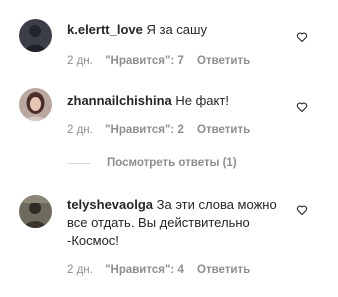 Image resolution: width=338 pixels, height=297 pixels. What do you see at coordinates (172, 163) in the screenshot?
I see `view-replies-label: Посмотреть ответы (1)` at bounding box center [172, 163].